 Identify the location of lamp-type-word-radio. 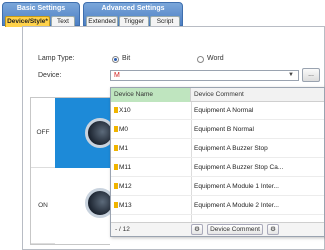
(200, 59).